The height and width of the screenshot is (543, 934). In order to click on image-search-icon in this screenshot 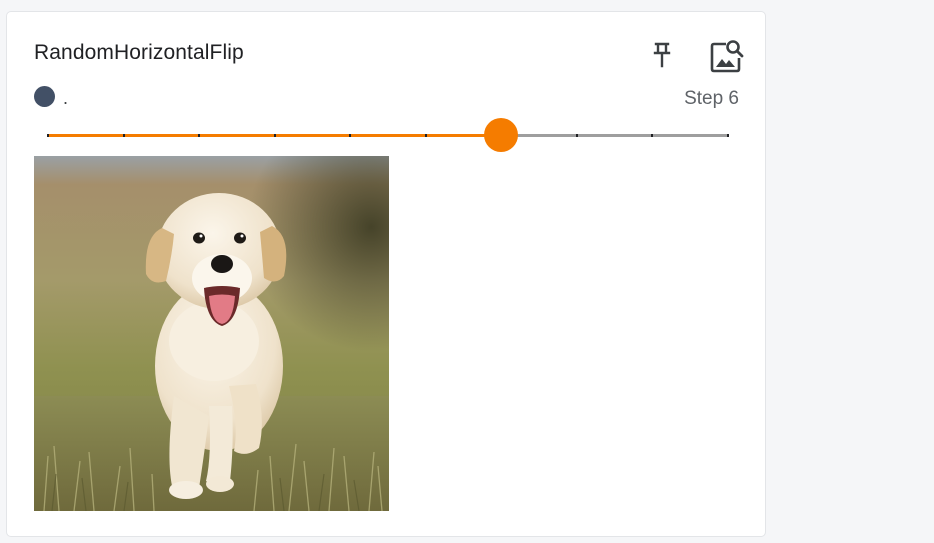, I will do `click(727, 56)`.